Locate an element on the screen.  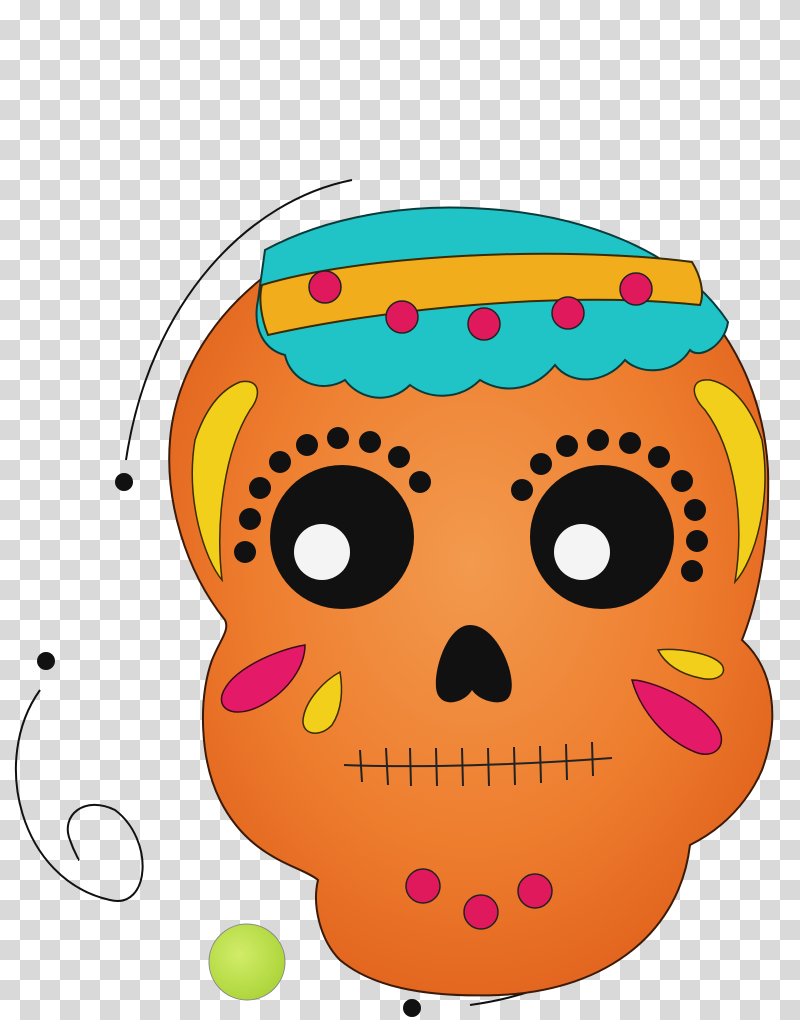
left-eye is located at coordinates (342, 537).